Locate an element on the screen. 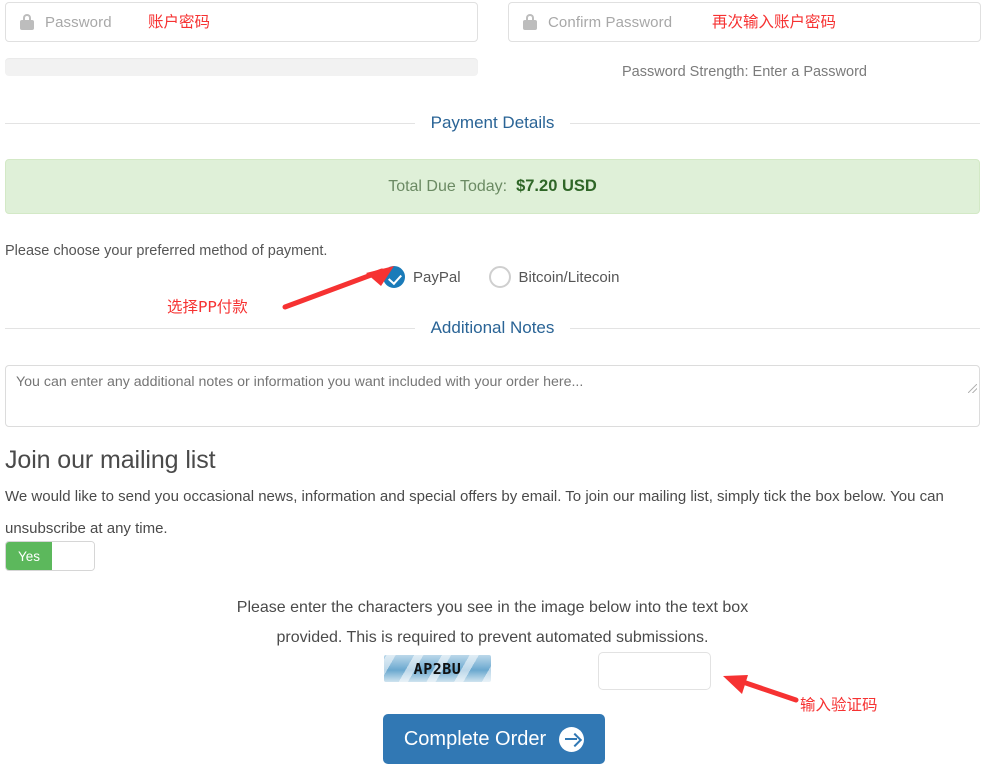  radio-checked-icon is located at coordinates (394, 277).